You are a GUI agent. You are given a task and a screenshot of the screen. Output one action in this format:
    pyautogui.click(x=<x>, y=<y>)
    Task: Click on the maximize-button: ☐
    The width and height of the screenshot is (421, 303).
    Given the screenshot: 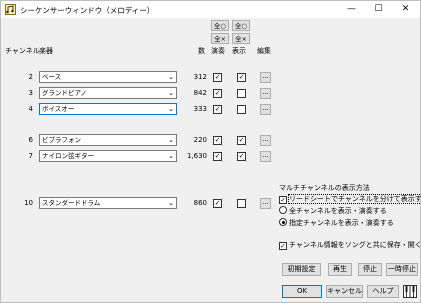 What is the action you would take?
    pyautogui.click(x=378, y=9)
    